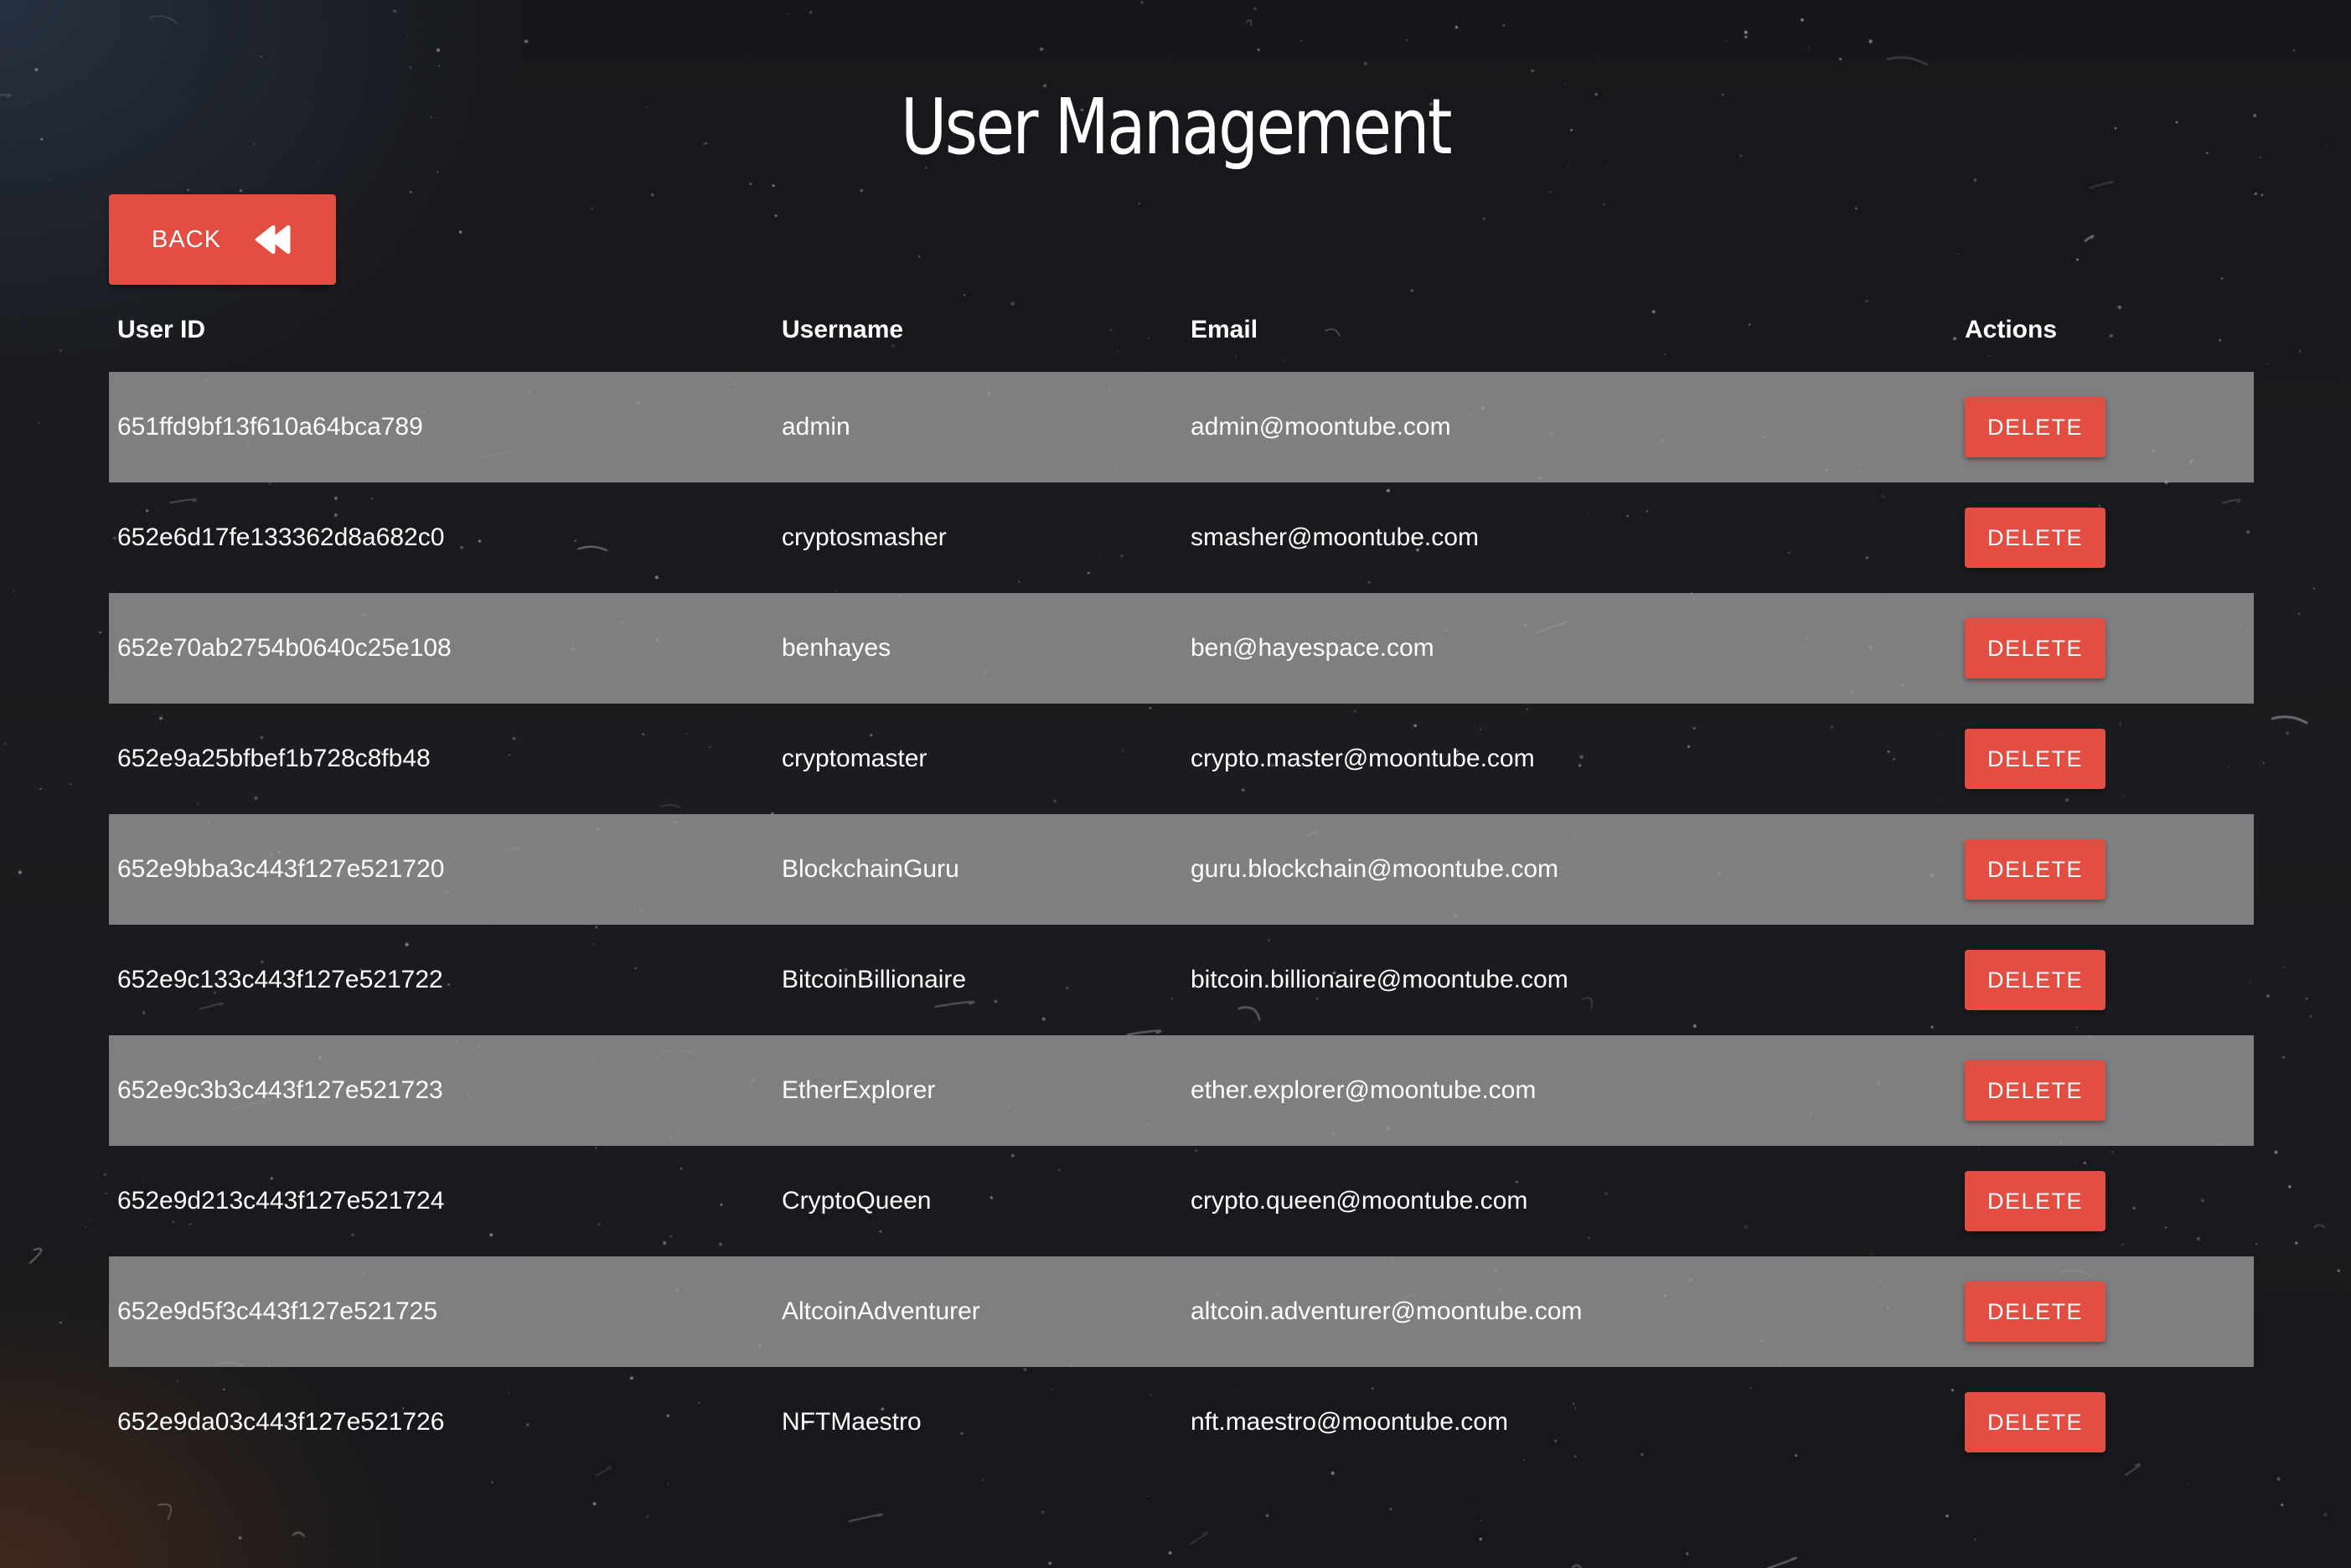 This screenshot has width=2351, height=1568. Describe the element at coordinates (1312, 648) in the screenshot. I see `email-cell: ben@hayespace.com` at that location.